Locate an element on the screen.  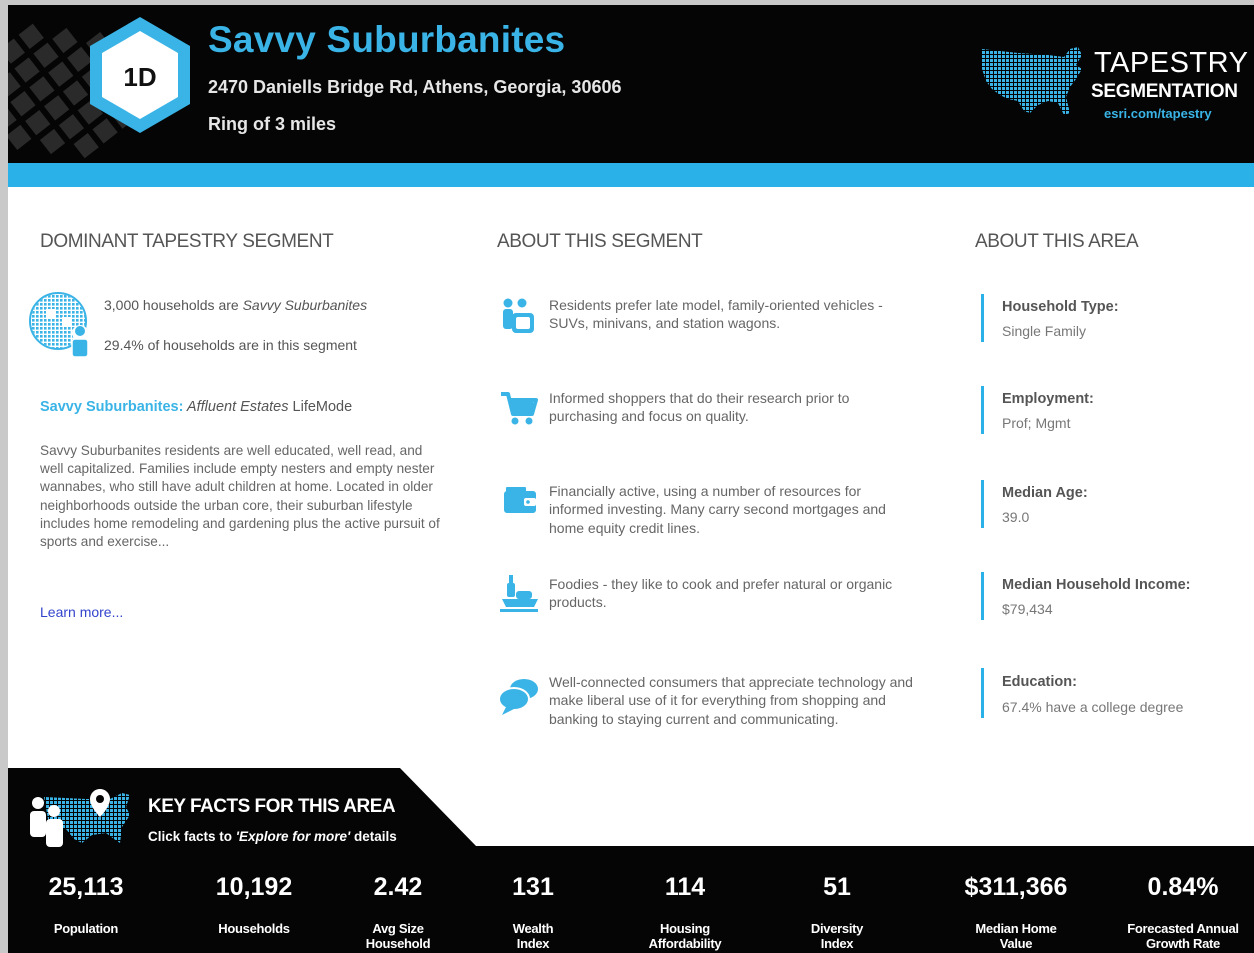
fact-value-diversity-index: 51 is located at coordinates (837, 887).